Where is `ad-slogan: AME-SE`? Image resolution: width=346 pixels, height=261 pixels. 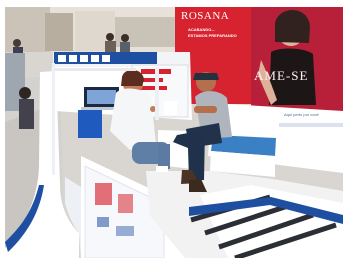 ad-slogan: AME-SE is located at coordinates (281, 75).